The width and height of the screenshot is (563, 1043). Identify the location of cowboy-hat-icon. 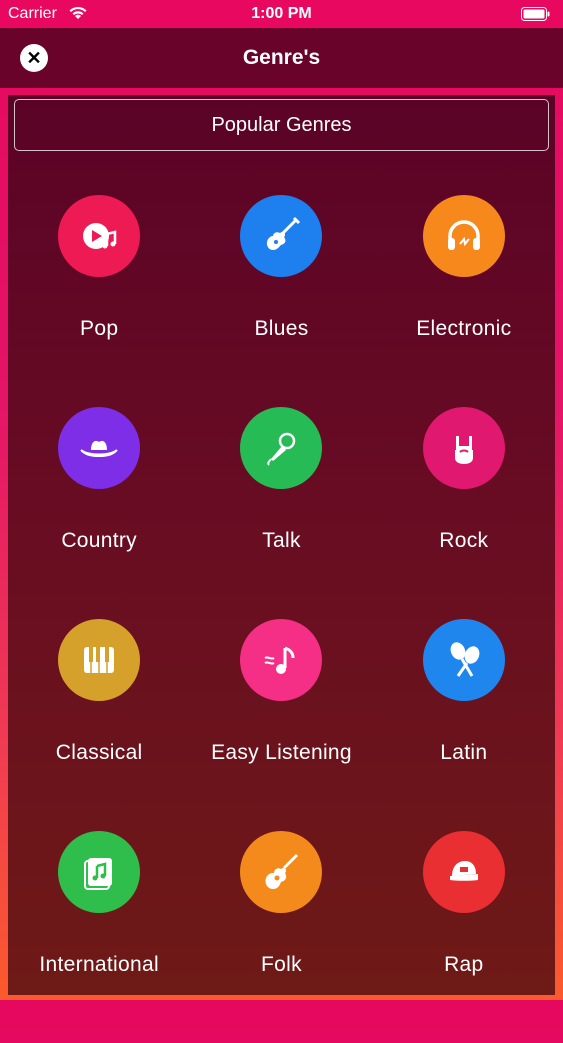
(99, 448).